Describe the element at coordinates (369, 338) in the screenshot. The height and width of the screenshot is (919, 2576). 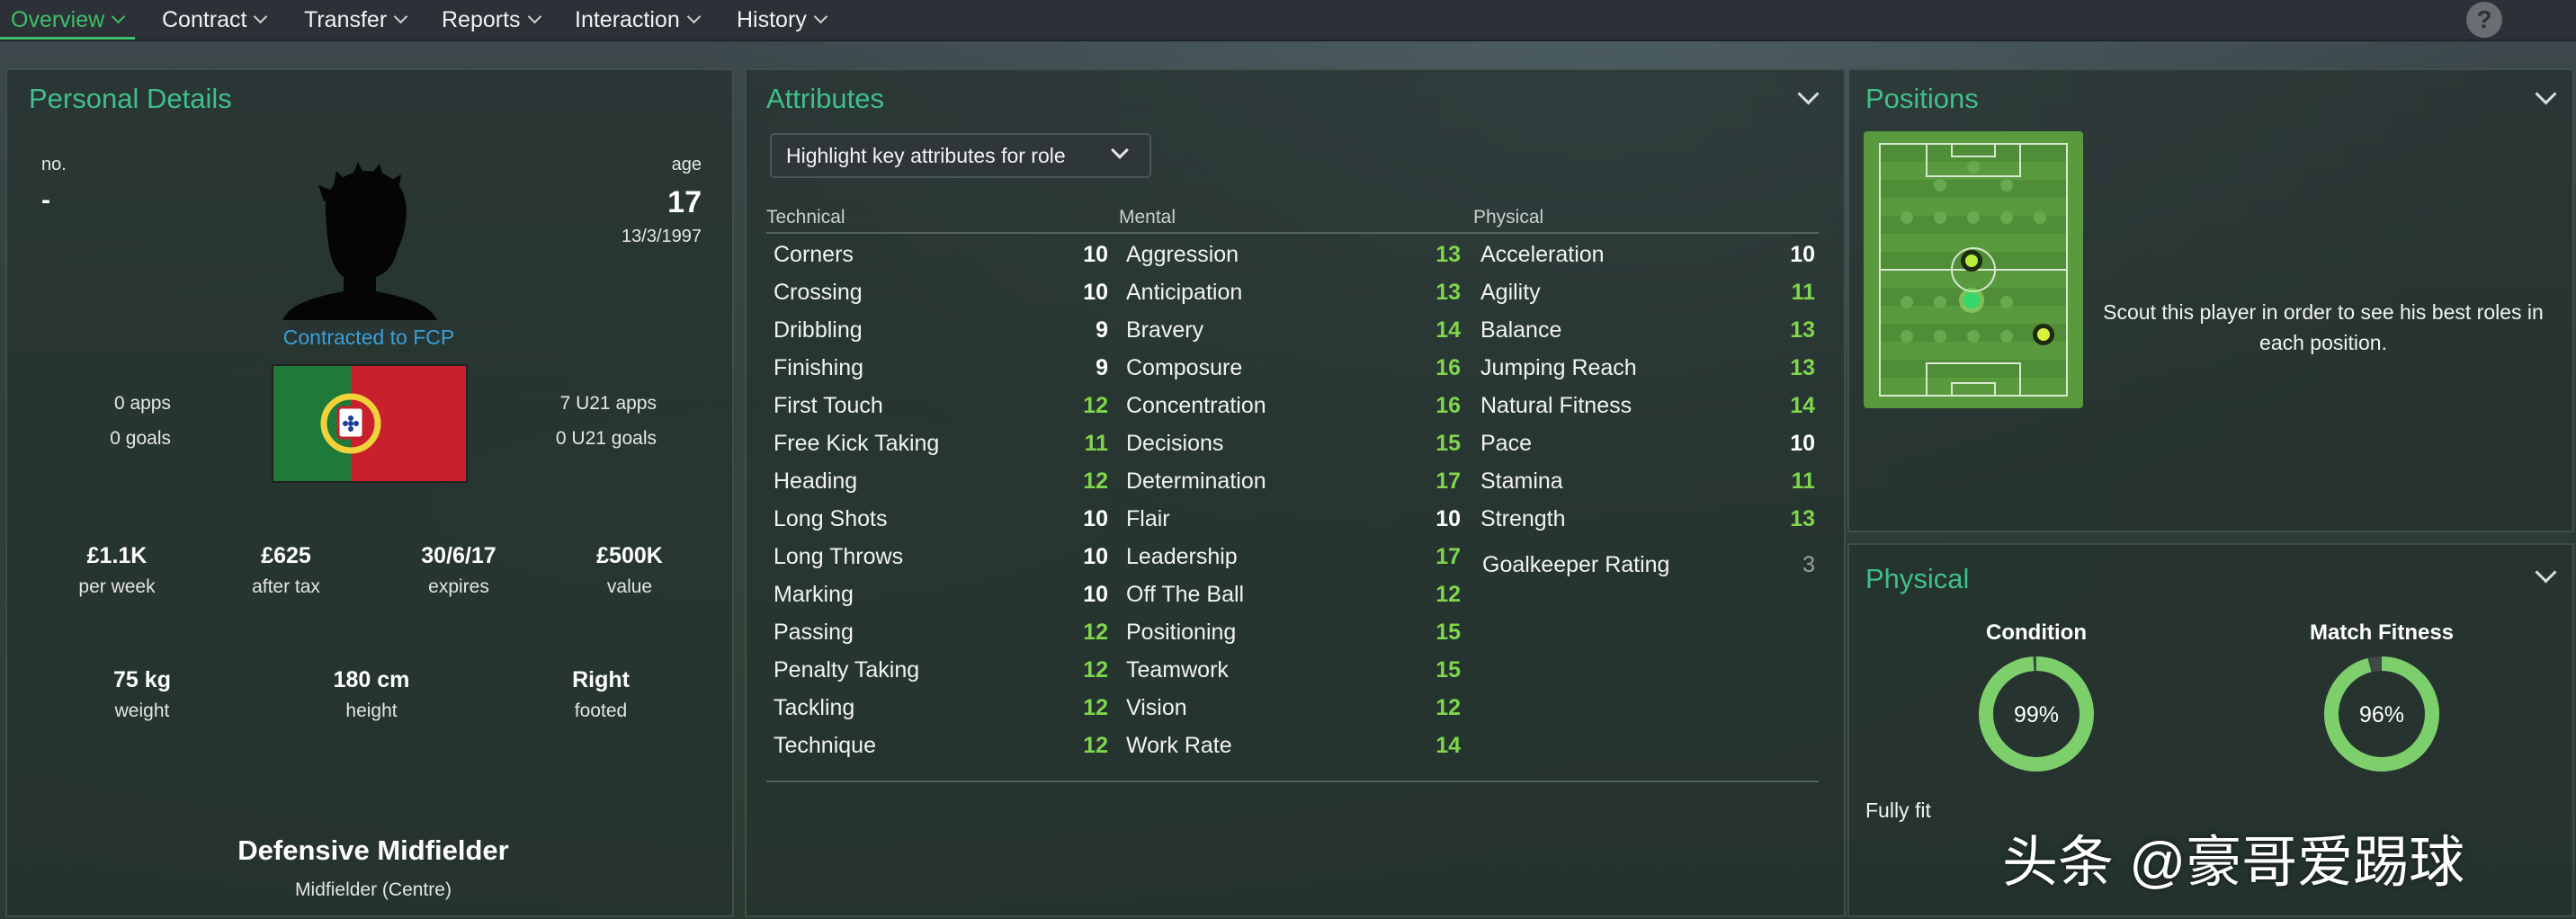
I see `contract-status-link: Contracted to FCP` at that location.